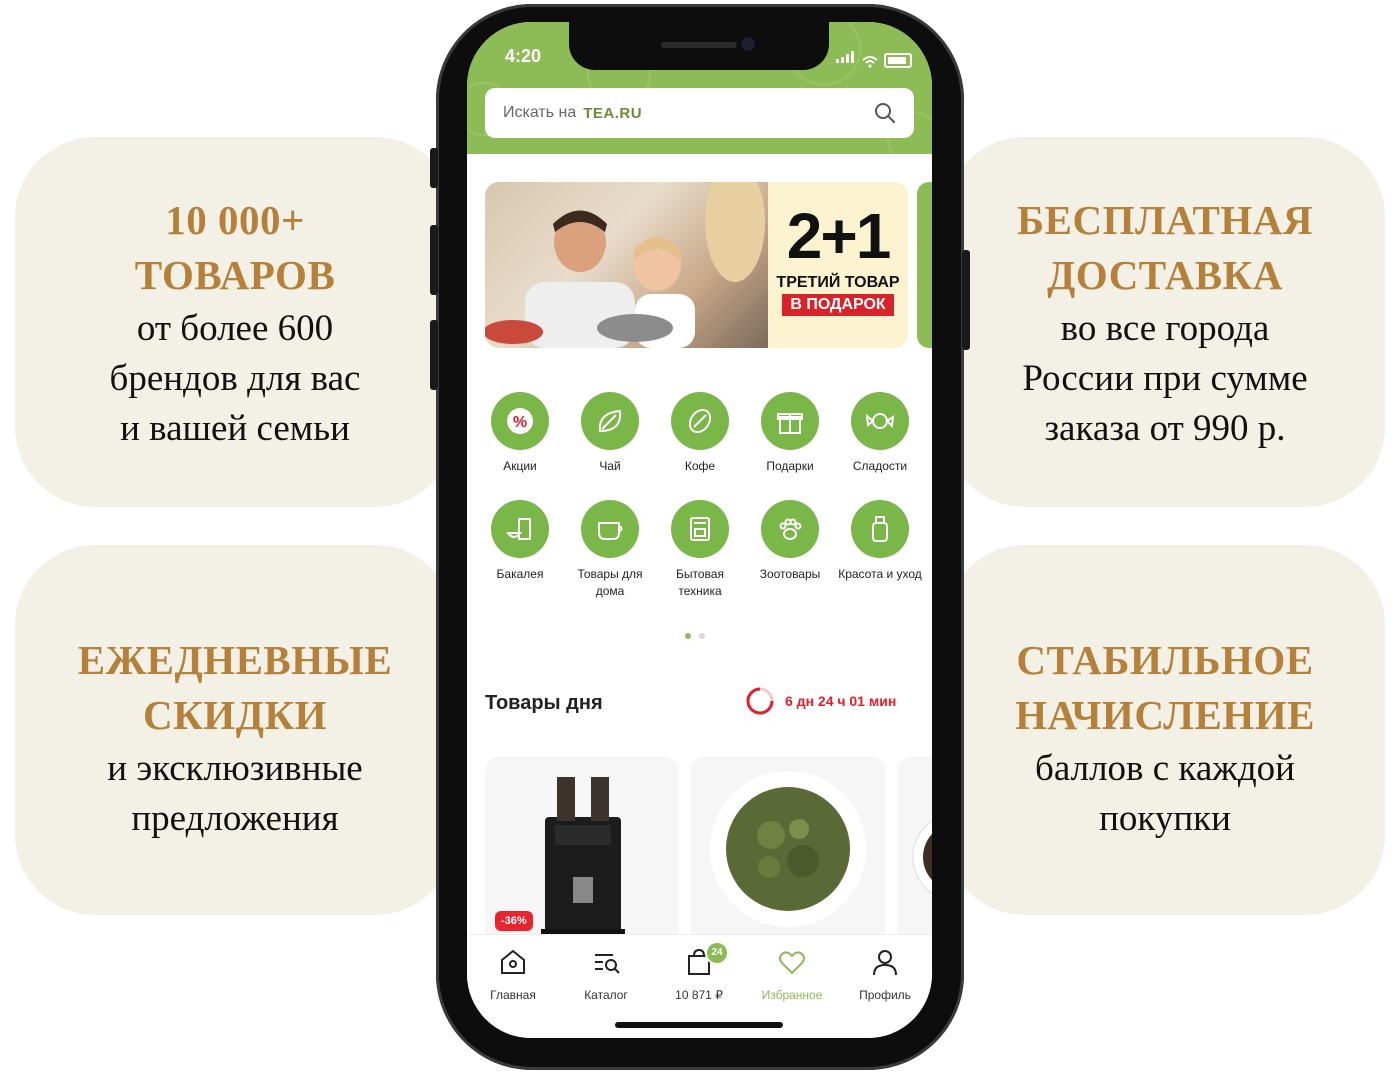  What do you see at coordinates (760, 701) in the screenshot?
I see `timer-ring-icon` at bounding box center [760, 701].